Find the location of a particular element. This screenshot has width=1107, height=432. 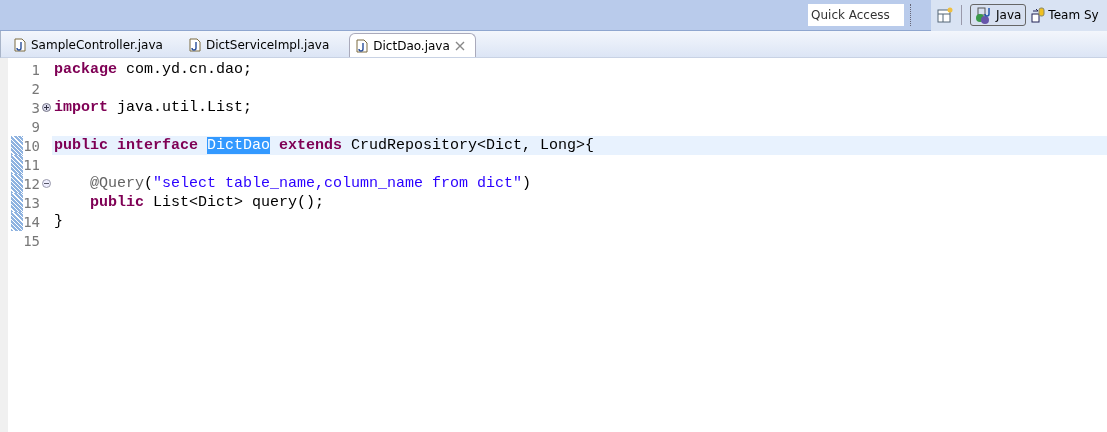

code-line: public List<Dict> query(); is located at coordinates (207, 202).